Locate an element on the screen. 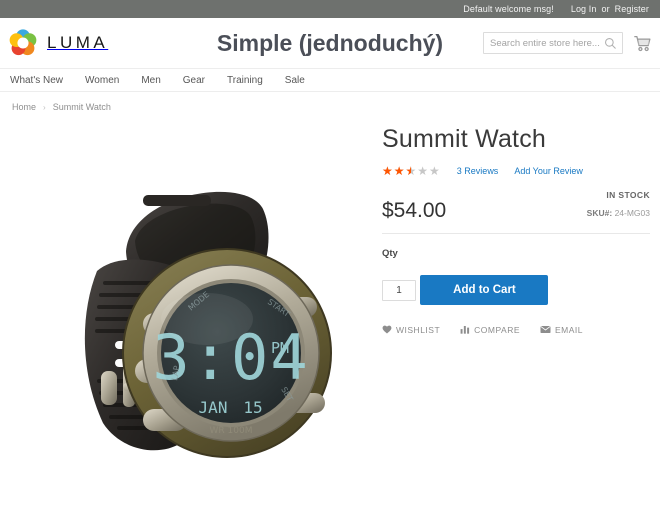 This screenshot has width=660, height=515. register-link: Register is located at coordinates (632, 9).